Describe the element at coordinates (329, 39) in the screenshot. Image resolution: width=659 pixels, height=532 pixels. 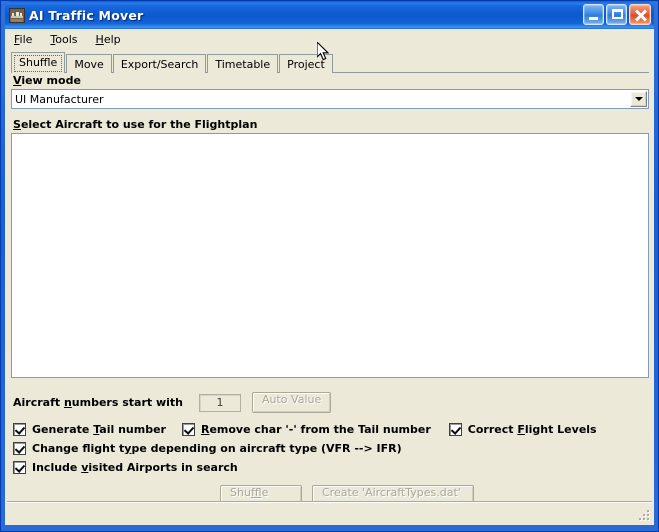
I see `menu-bar: File Tools Help` at that location.